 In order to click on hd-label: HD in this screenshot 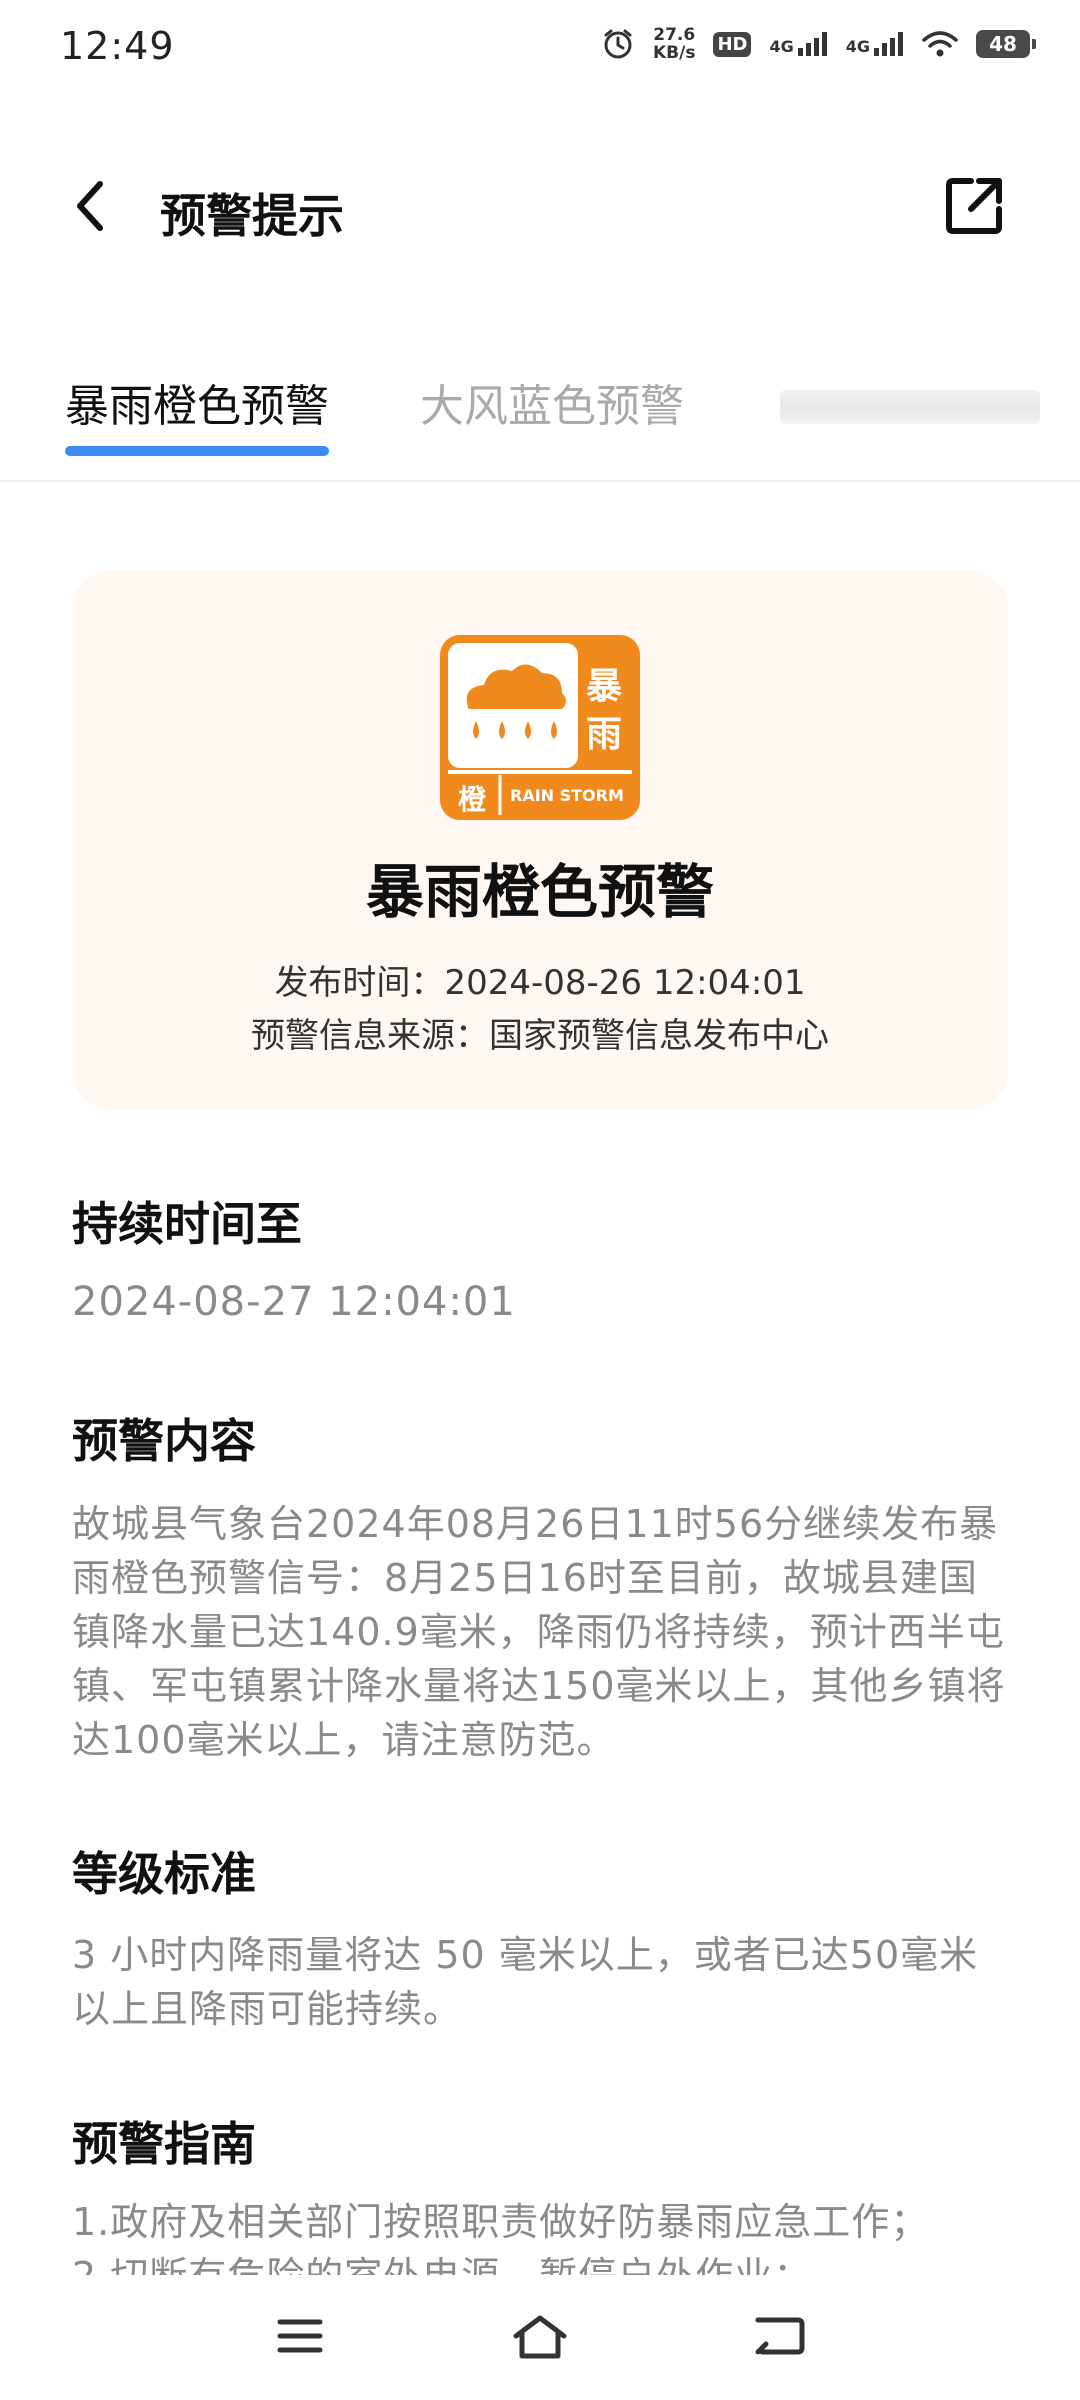, I will do `click(732, 44)`.